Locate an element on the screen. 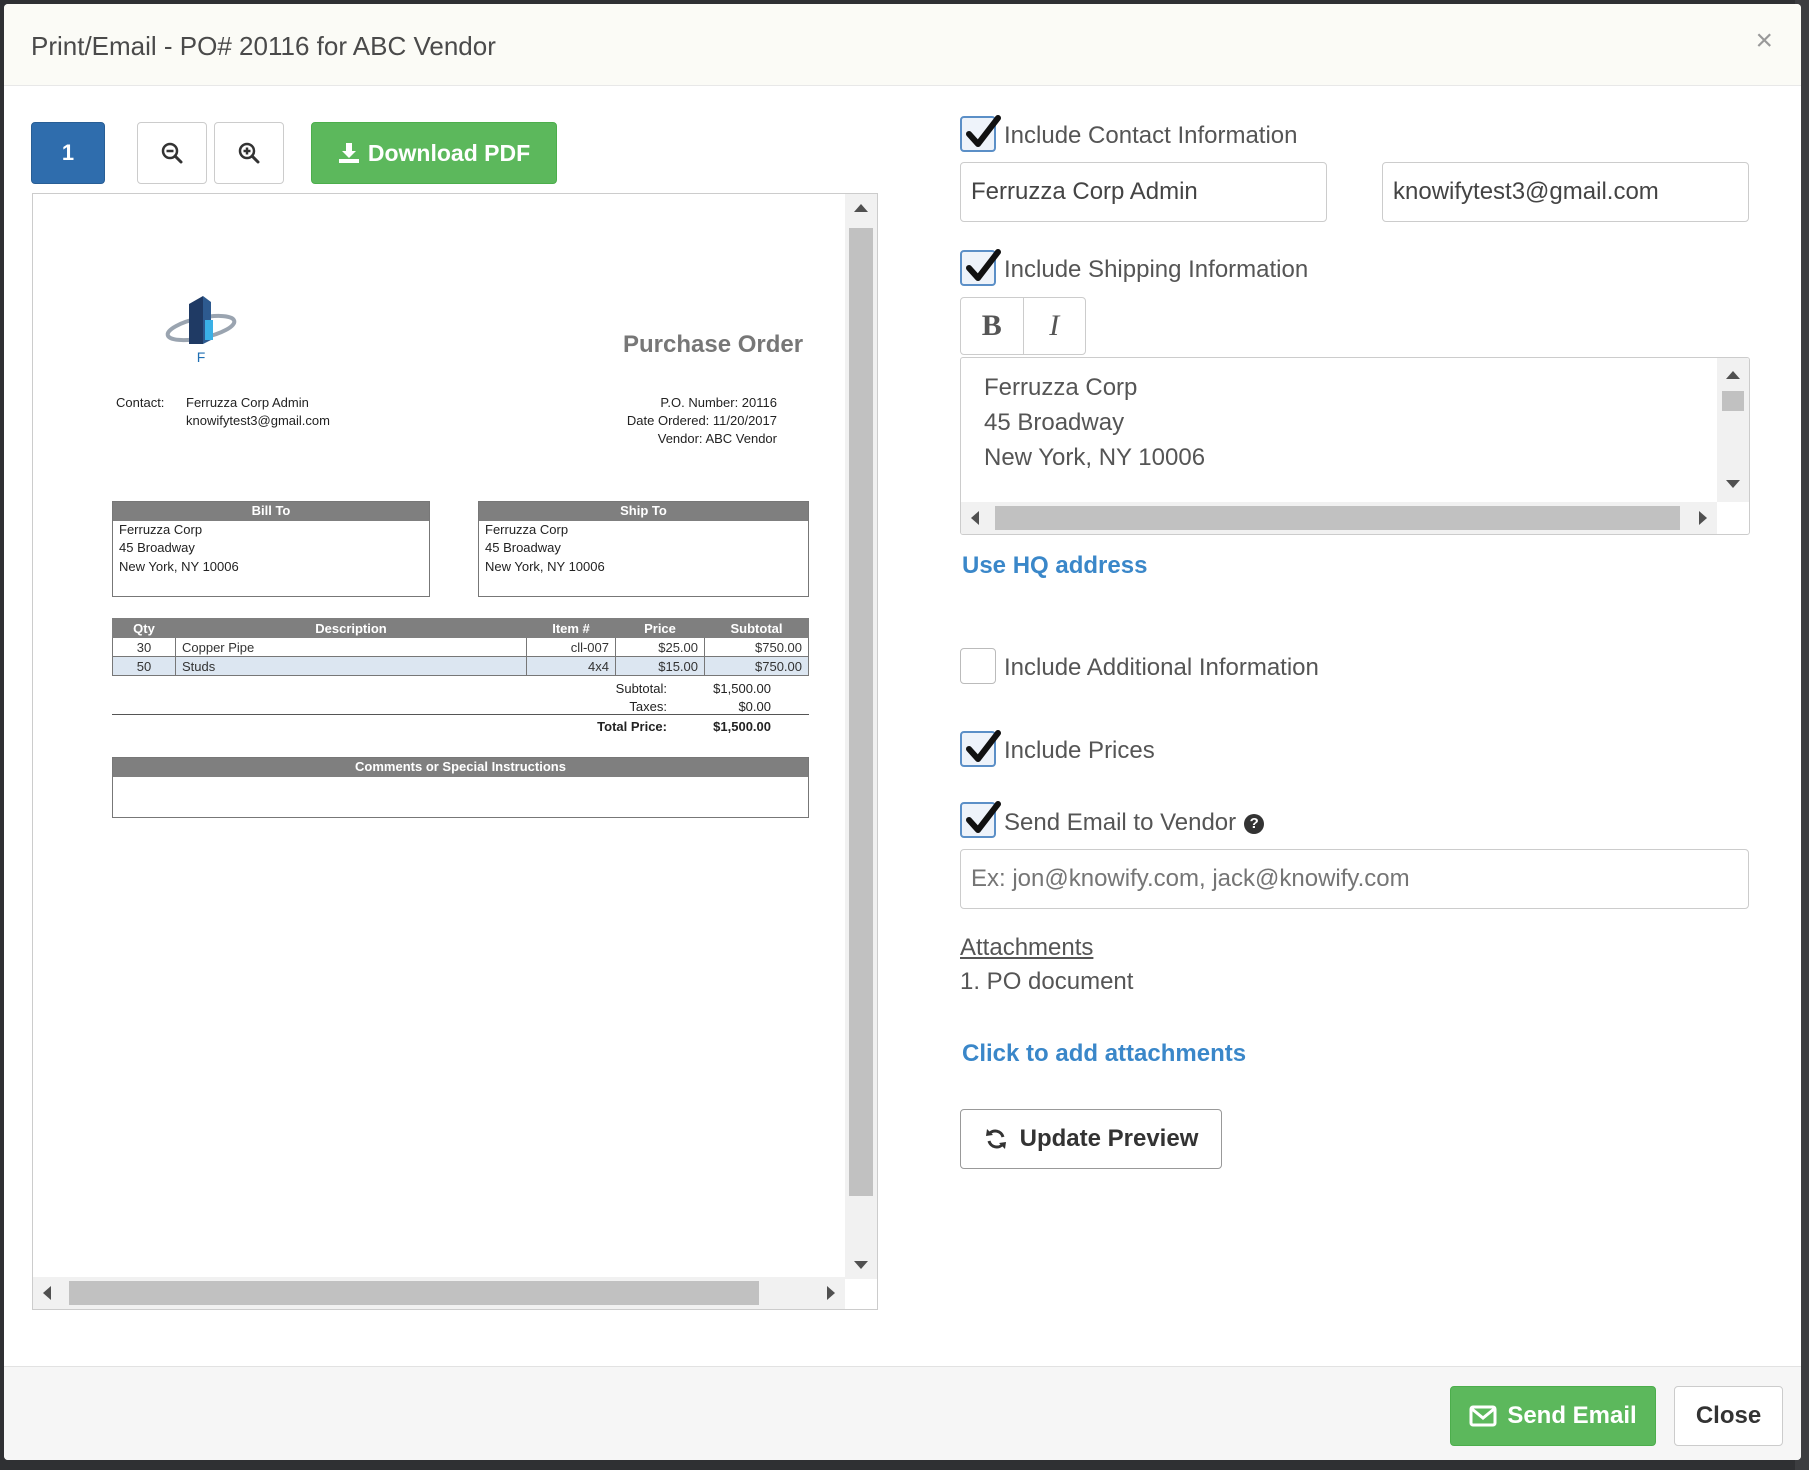 The width and height of the screenshot is (1809, 1470). close-icon: × is located at coordinates (1764, 41).